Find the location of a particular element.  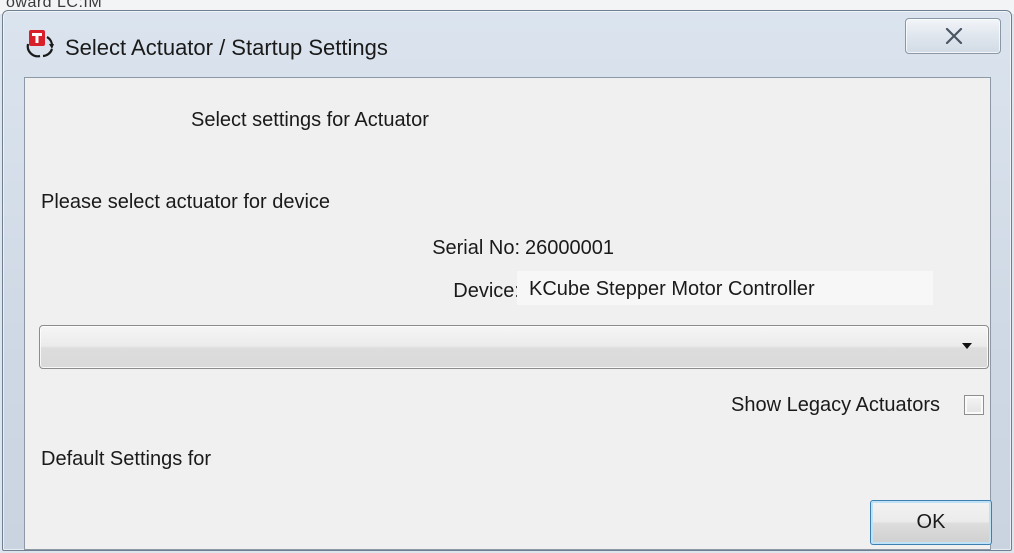

ok-button: OK is located at coordinates (931, 522).